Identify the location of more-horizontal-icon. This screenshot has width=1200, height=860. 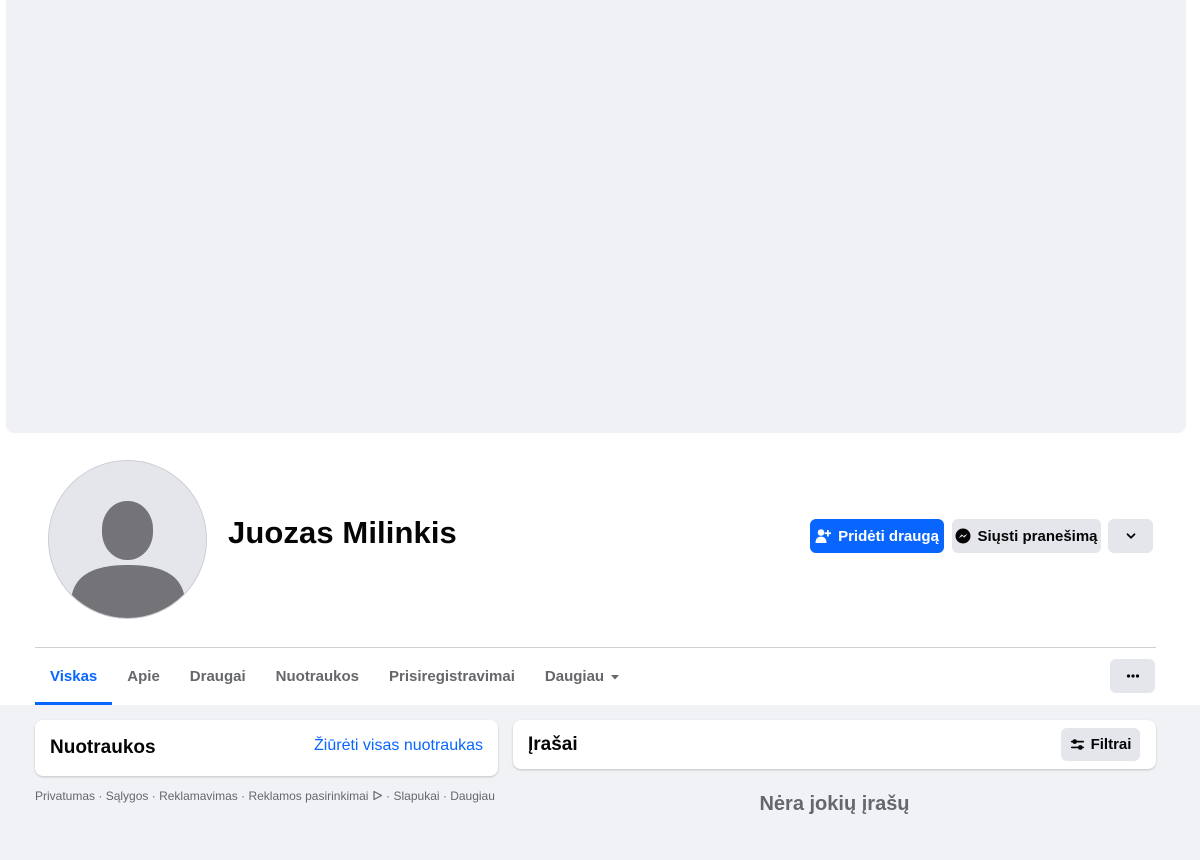
(1132, 676).